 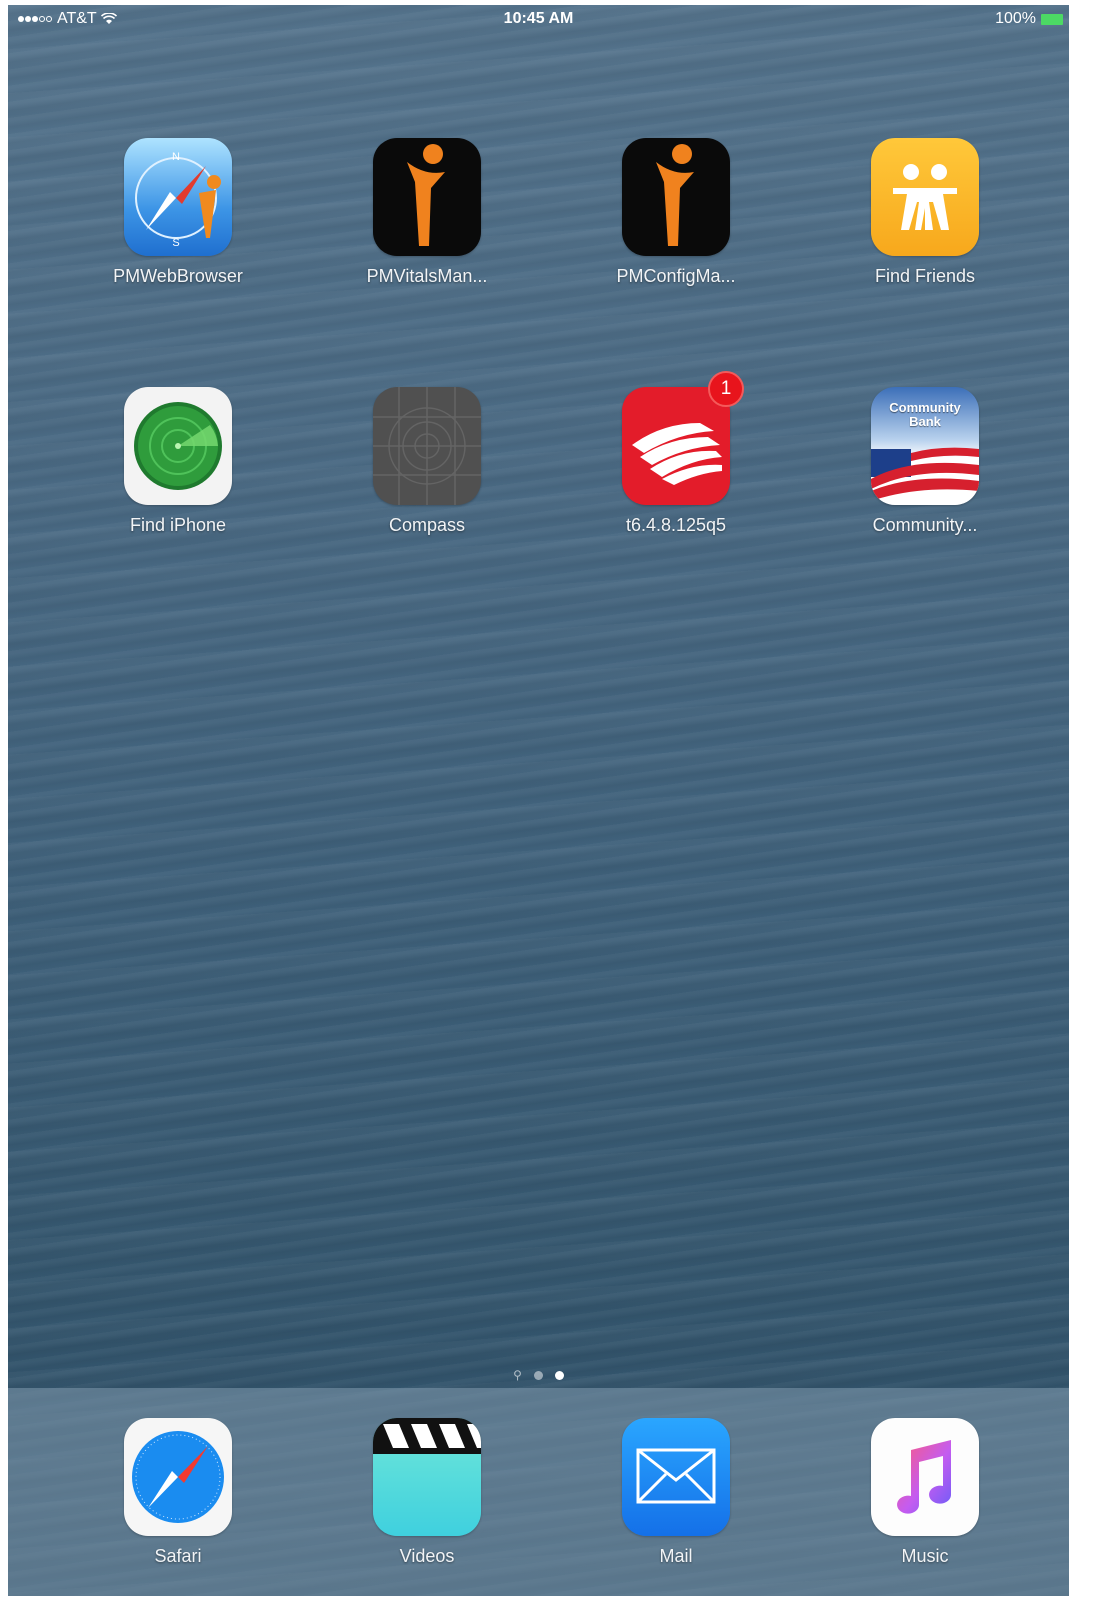 I want to click on dock-app-safari: Safari, so click(x=178, y=1492).